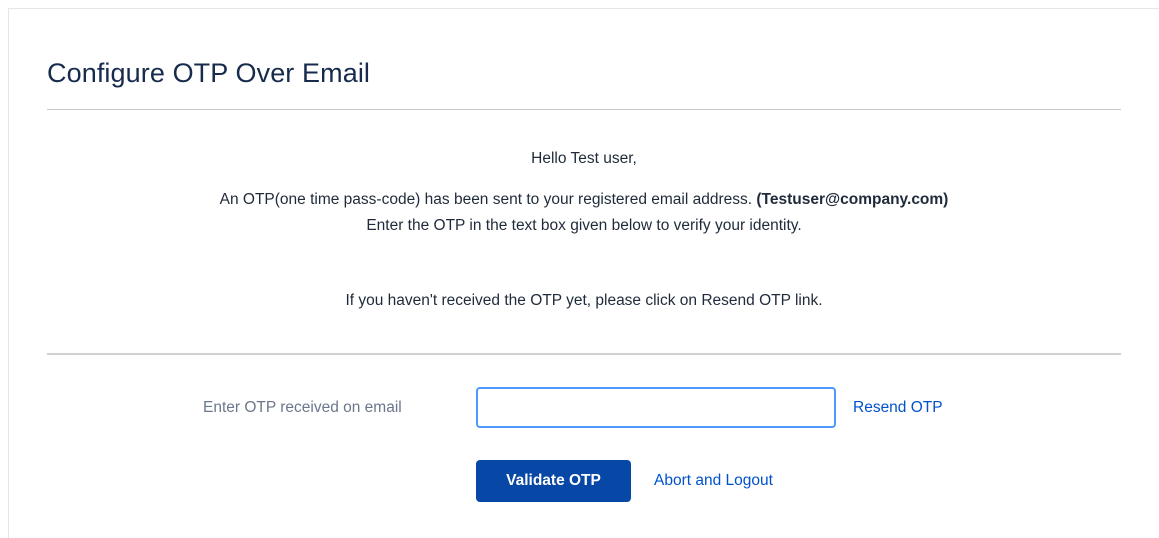  Describe the element at coordinates (209, 73) in the screenshot. I see `page-title: Configure OTP Over Email` at that location.